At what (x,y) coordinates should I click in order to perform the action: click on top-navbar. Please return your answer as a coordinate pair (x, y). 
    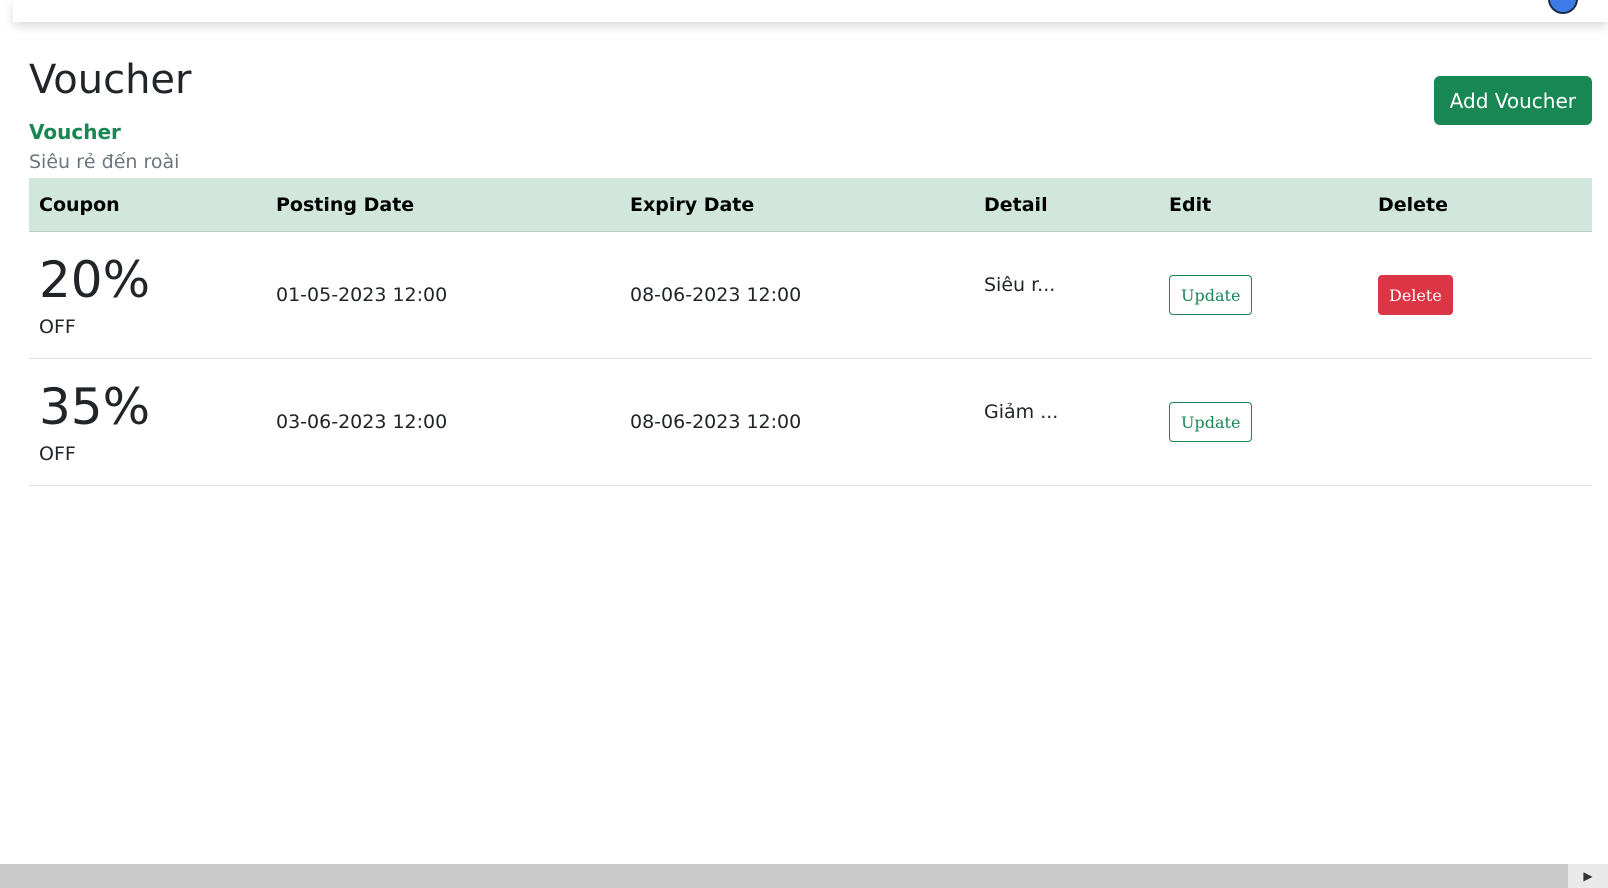
    Looking at the image, I should click on (810, 11).